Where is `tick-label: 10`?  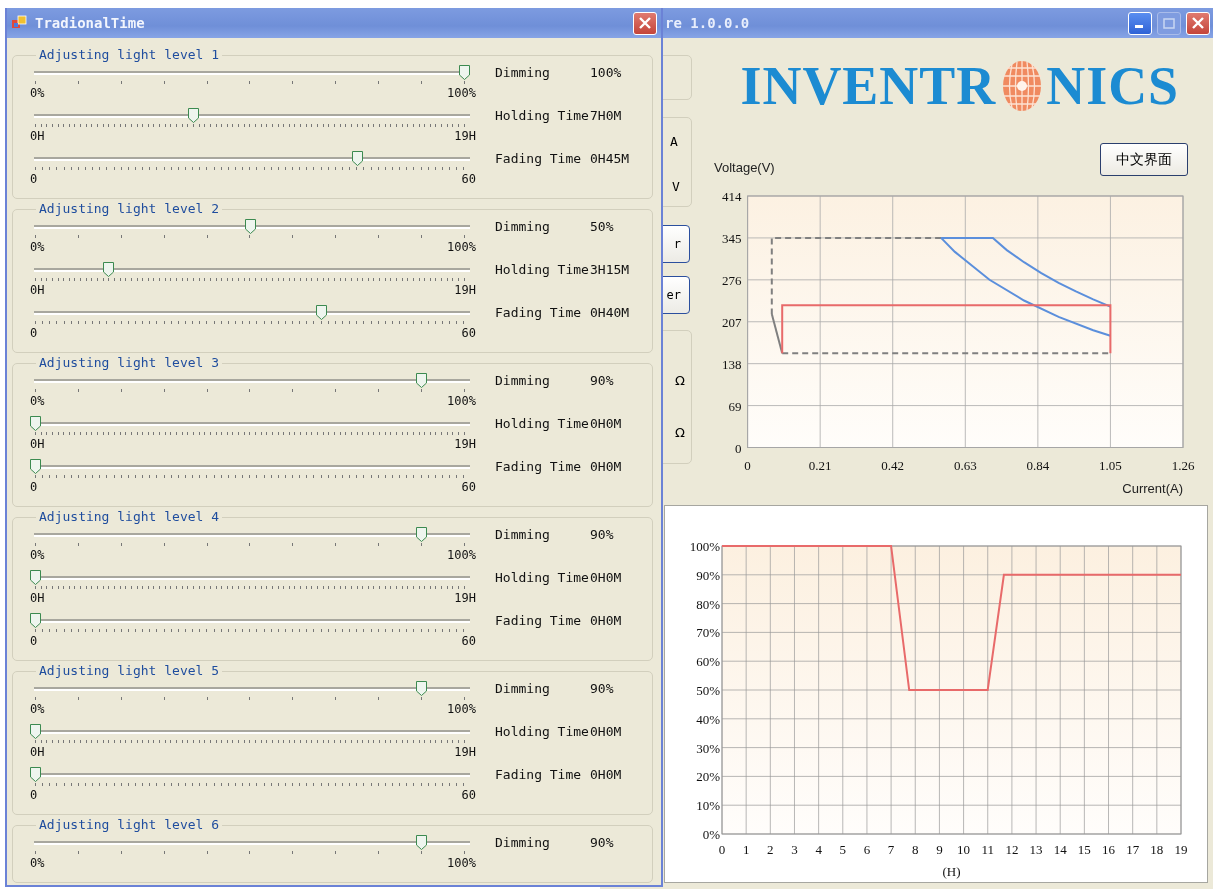 tick-label: 10 is located at coordinates (964, 849).